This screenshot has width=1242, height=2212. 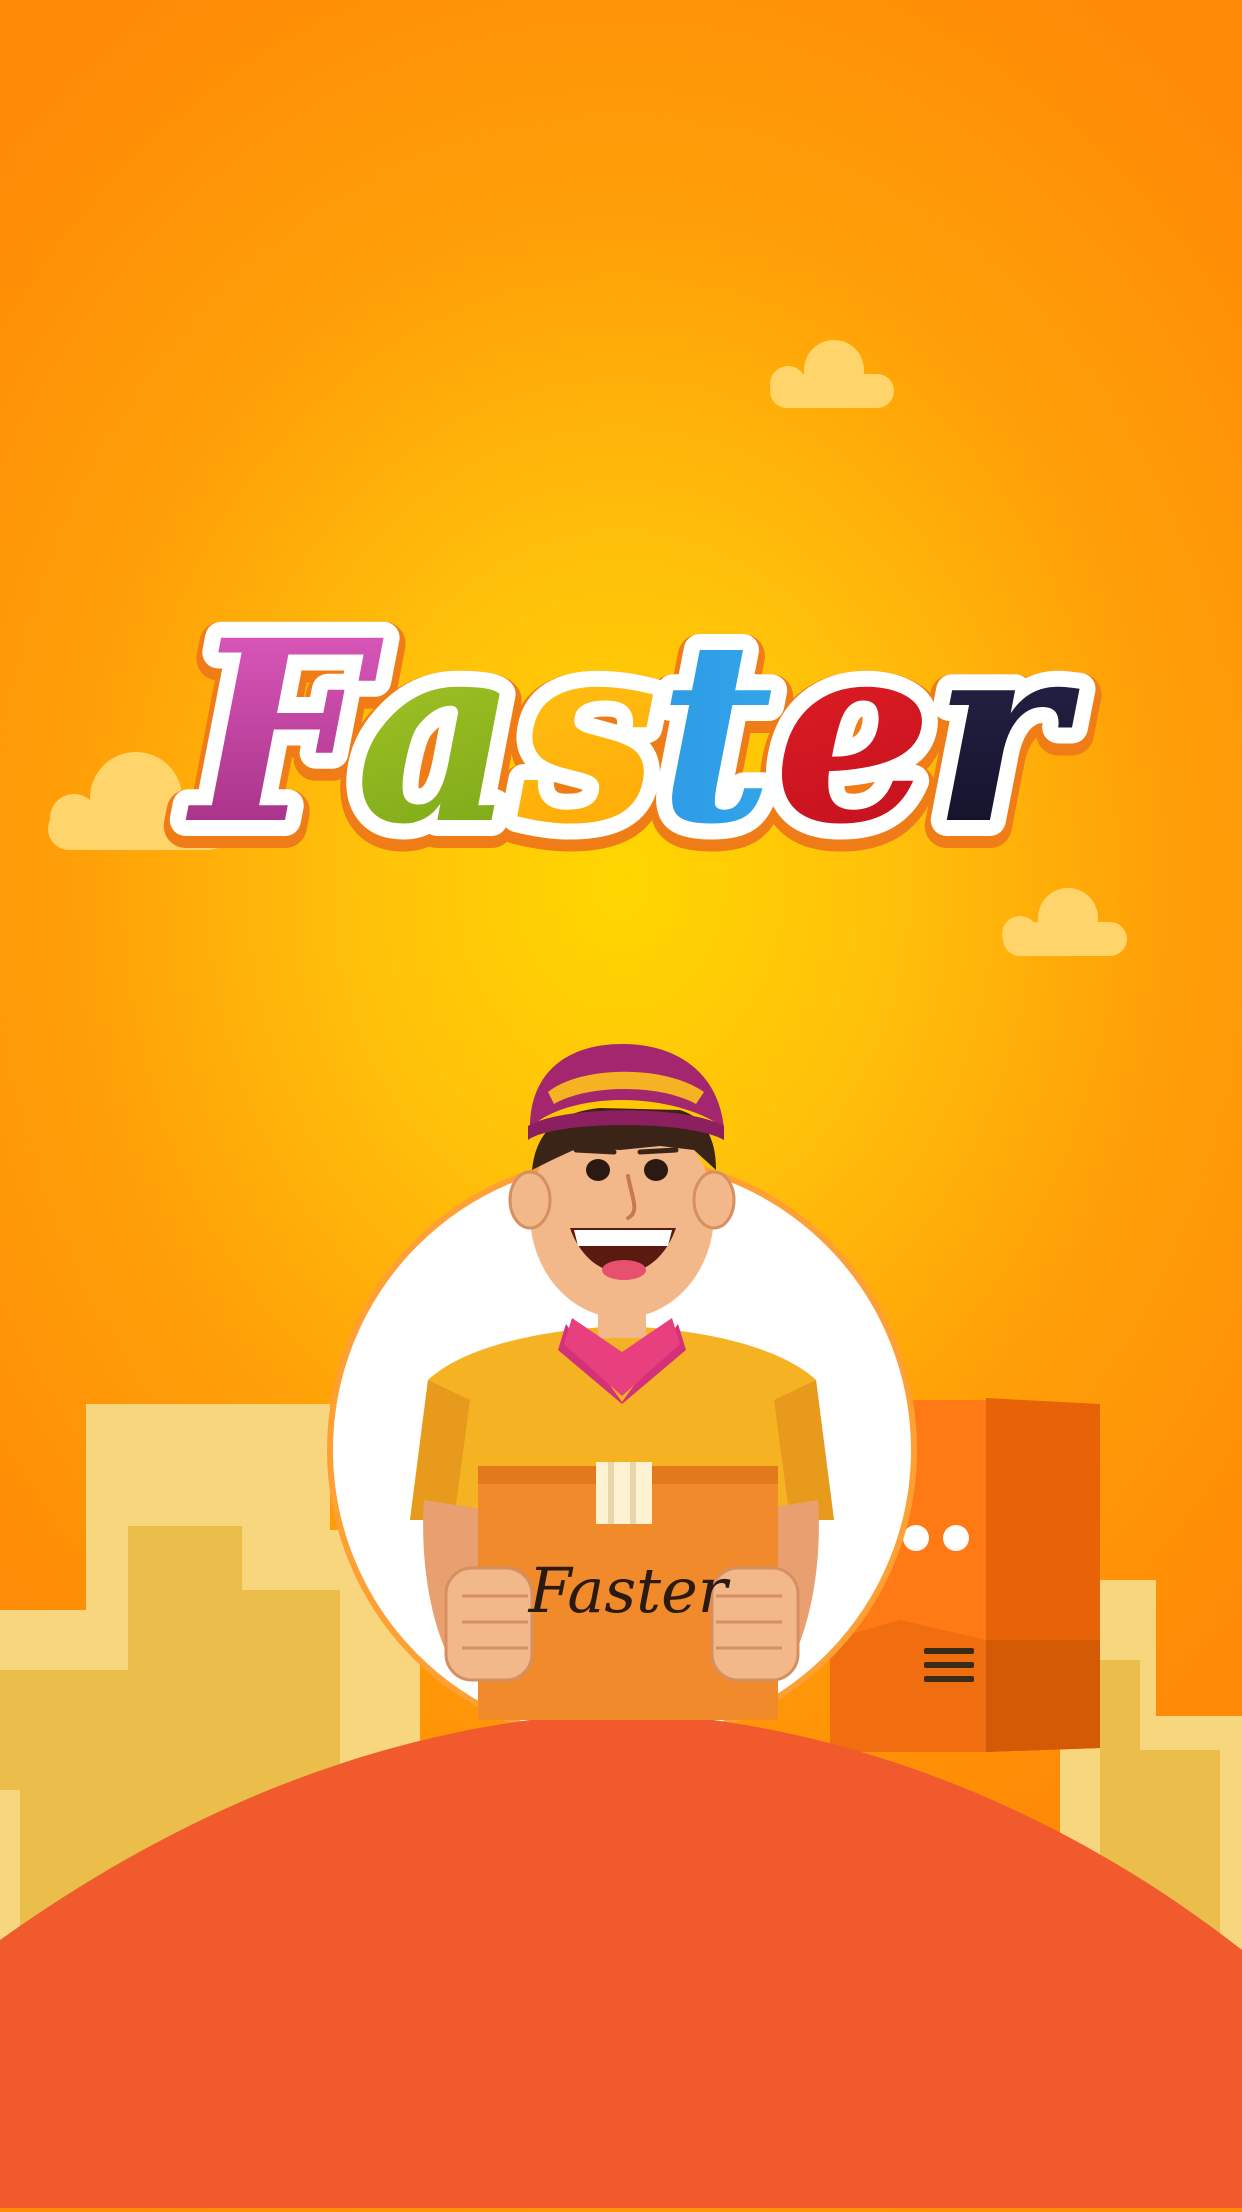 I want to click on app-logo: Faster Faster Faster, so click(x=633, y=738).